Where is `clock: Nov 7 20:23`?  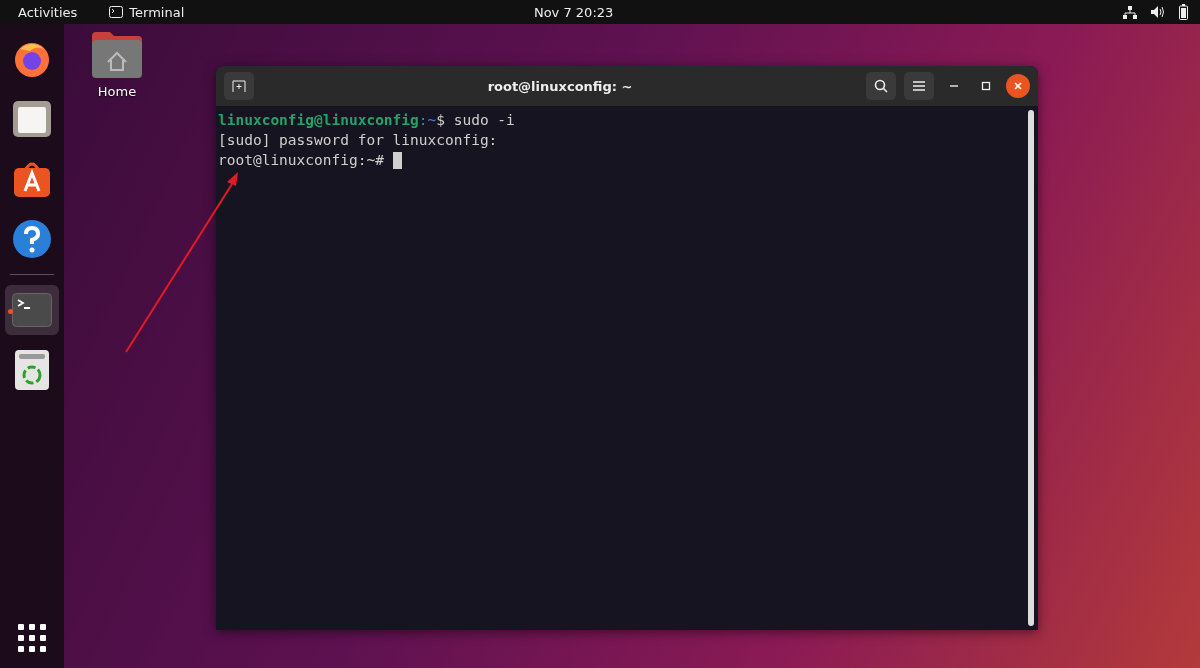 clock: Nov 7 20:23 is located at coordinates (573, 12).